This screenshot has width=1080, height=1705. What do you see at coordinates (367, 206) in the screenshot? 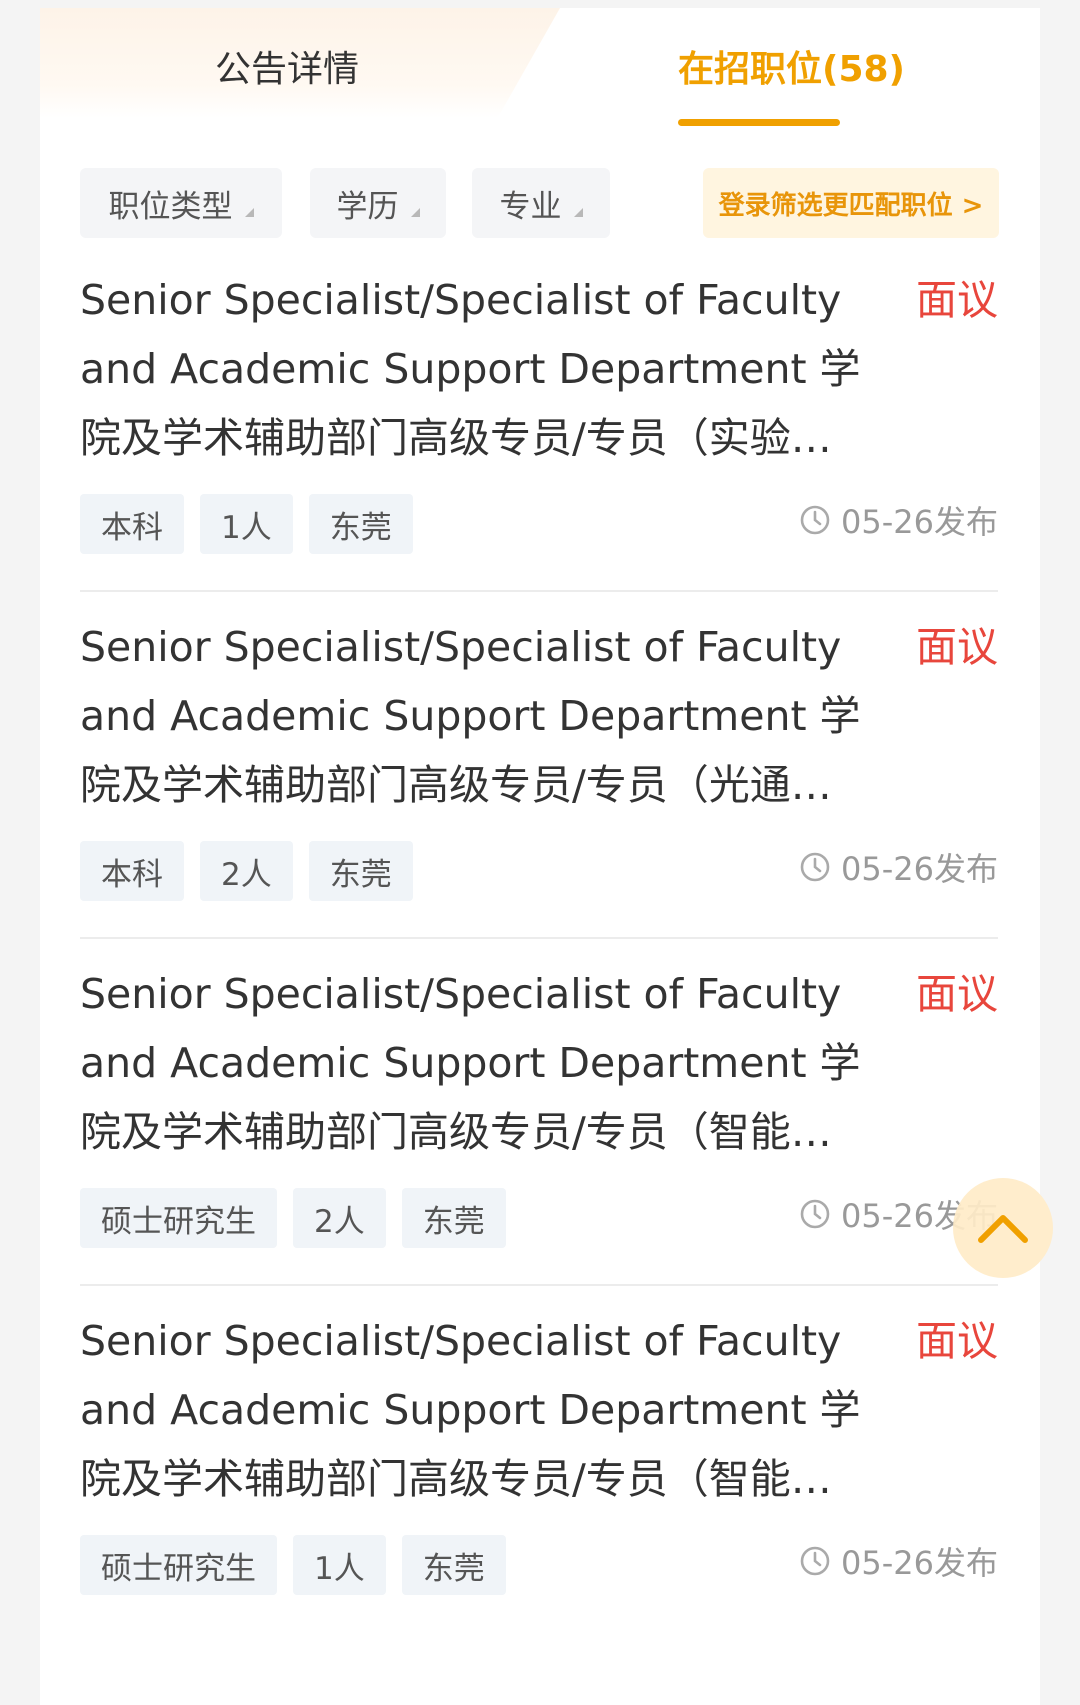
I see `filter-education-label: 学历` at bounding box center [367, 206].